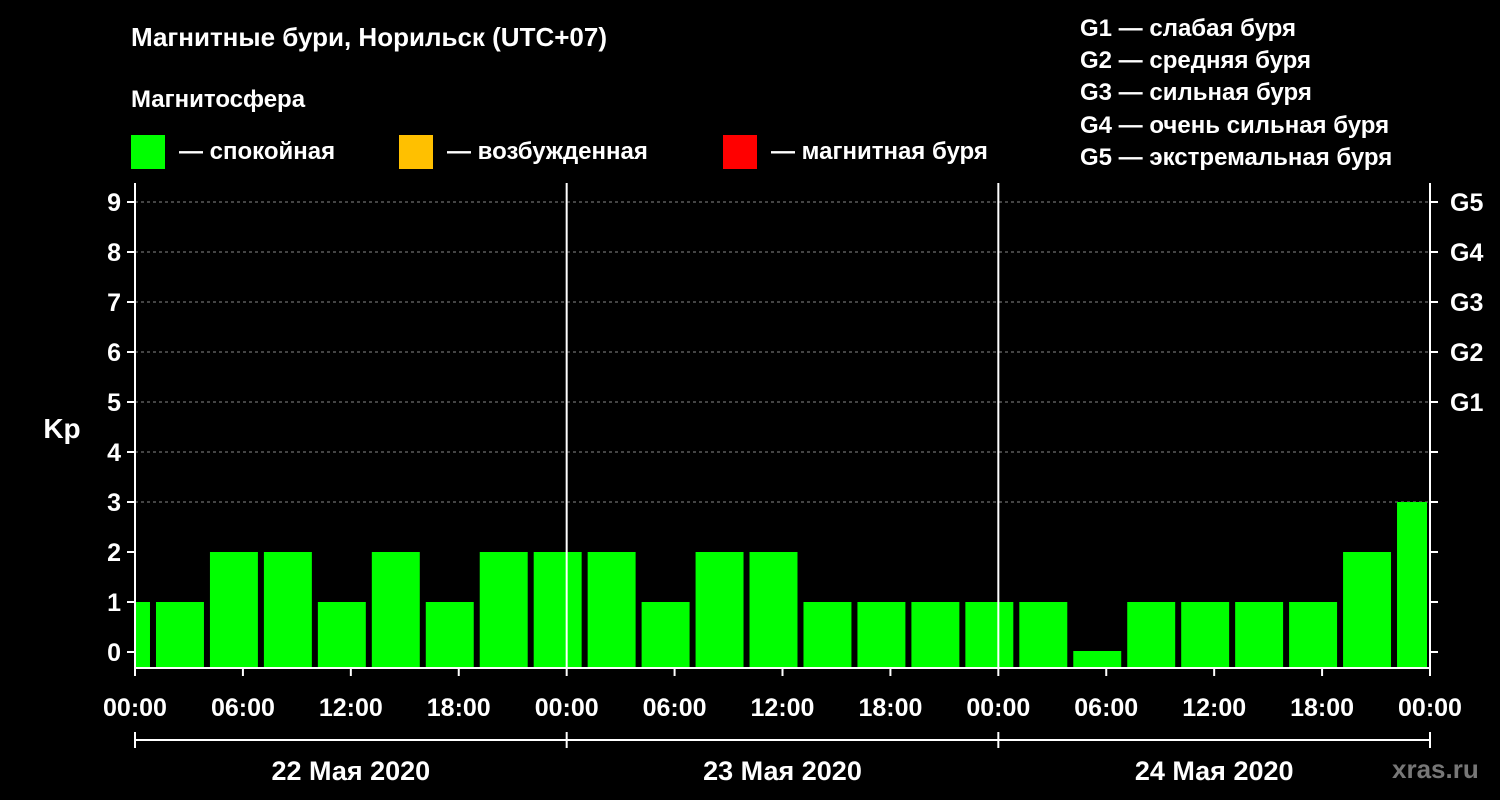  Describe the element at coordinates (61, 428) in the screenshot. I see `y-axis-label: Kp` at that location.